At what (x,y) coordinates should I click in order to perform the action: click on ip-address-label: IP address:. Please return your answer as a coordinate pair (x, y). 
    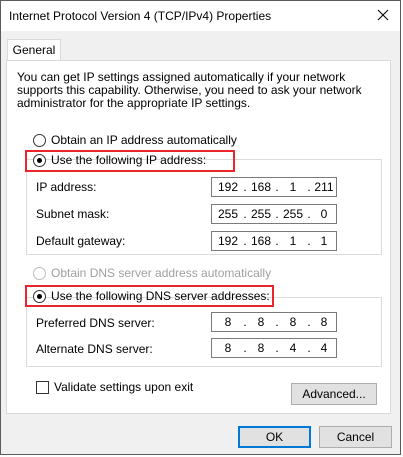
    Looking at the image, I should click on (66, 187).